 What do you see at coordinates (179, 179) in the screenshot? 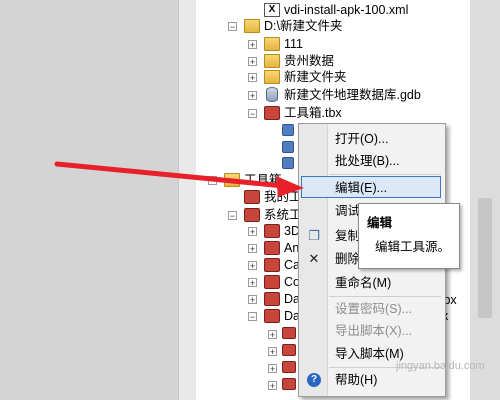
I see `annotation-arrow-icon` at bounding box center [179, 179].